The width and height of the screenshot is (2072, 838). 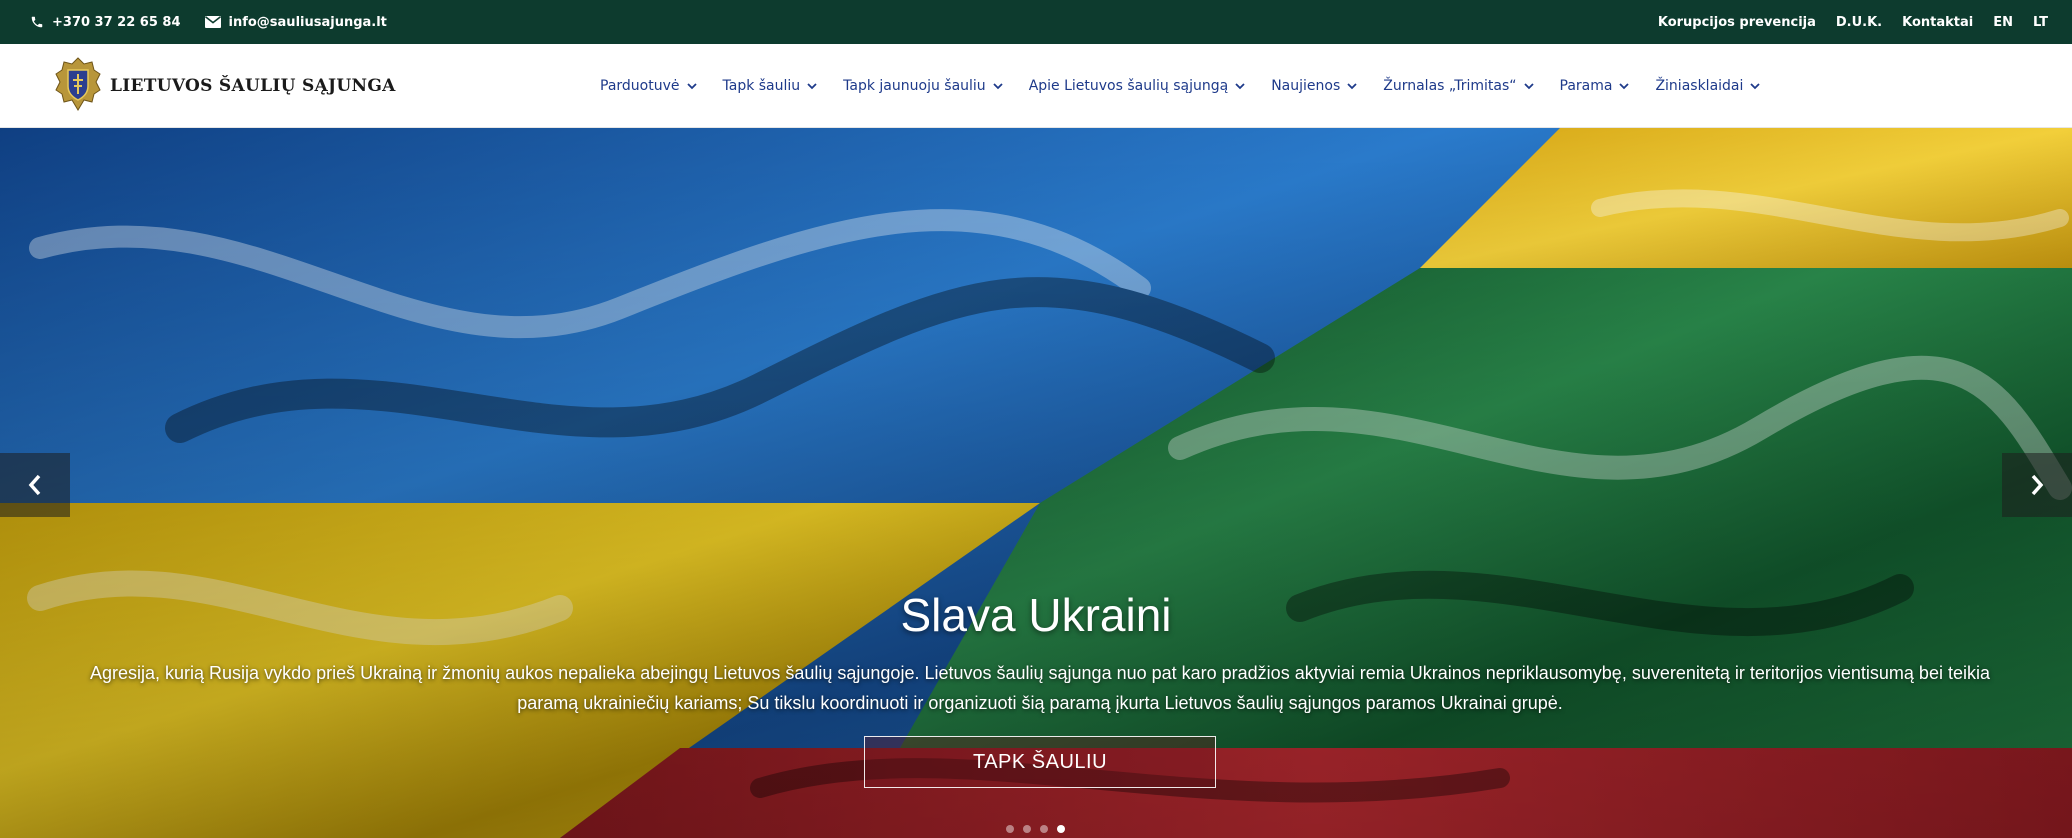 I want to click on nav-item-label: Parduotuvė, so click(x=640, y=86).